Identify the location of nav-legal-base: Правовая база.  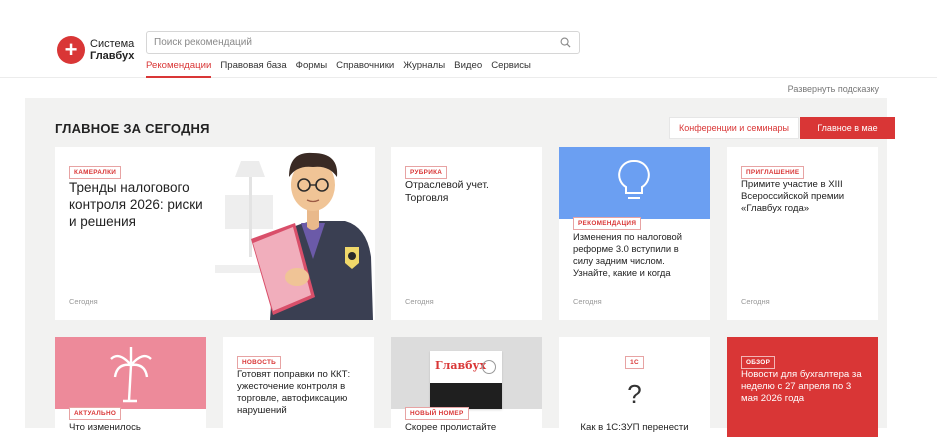
(253, 69).